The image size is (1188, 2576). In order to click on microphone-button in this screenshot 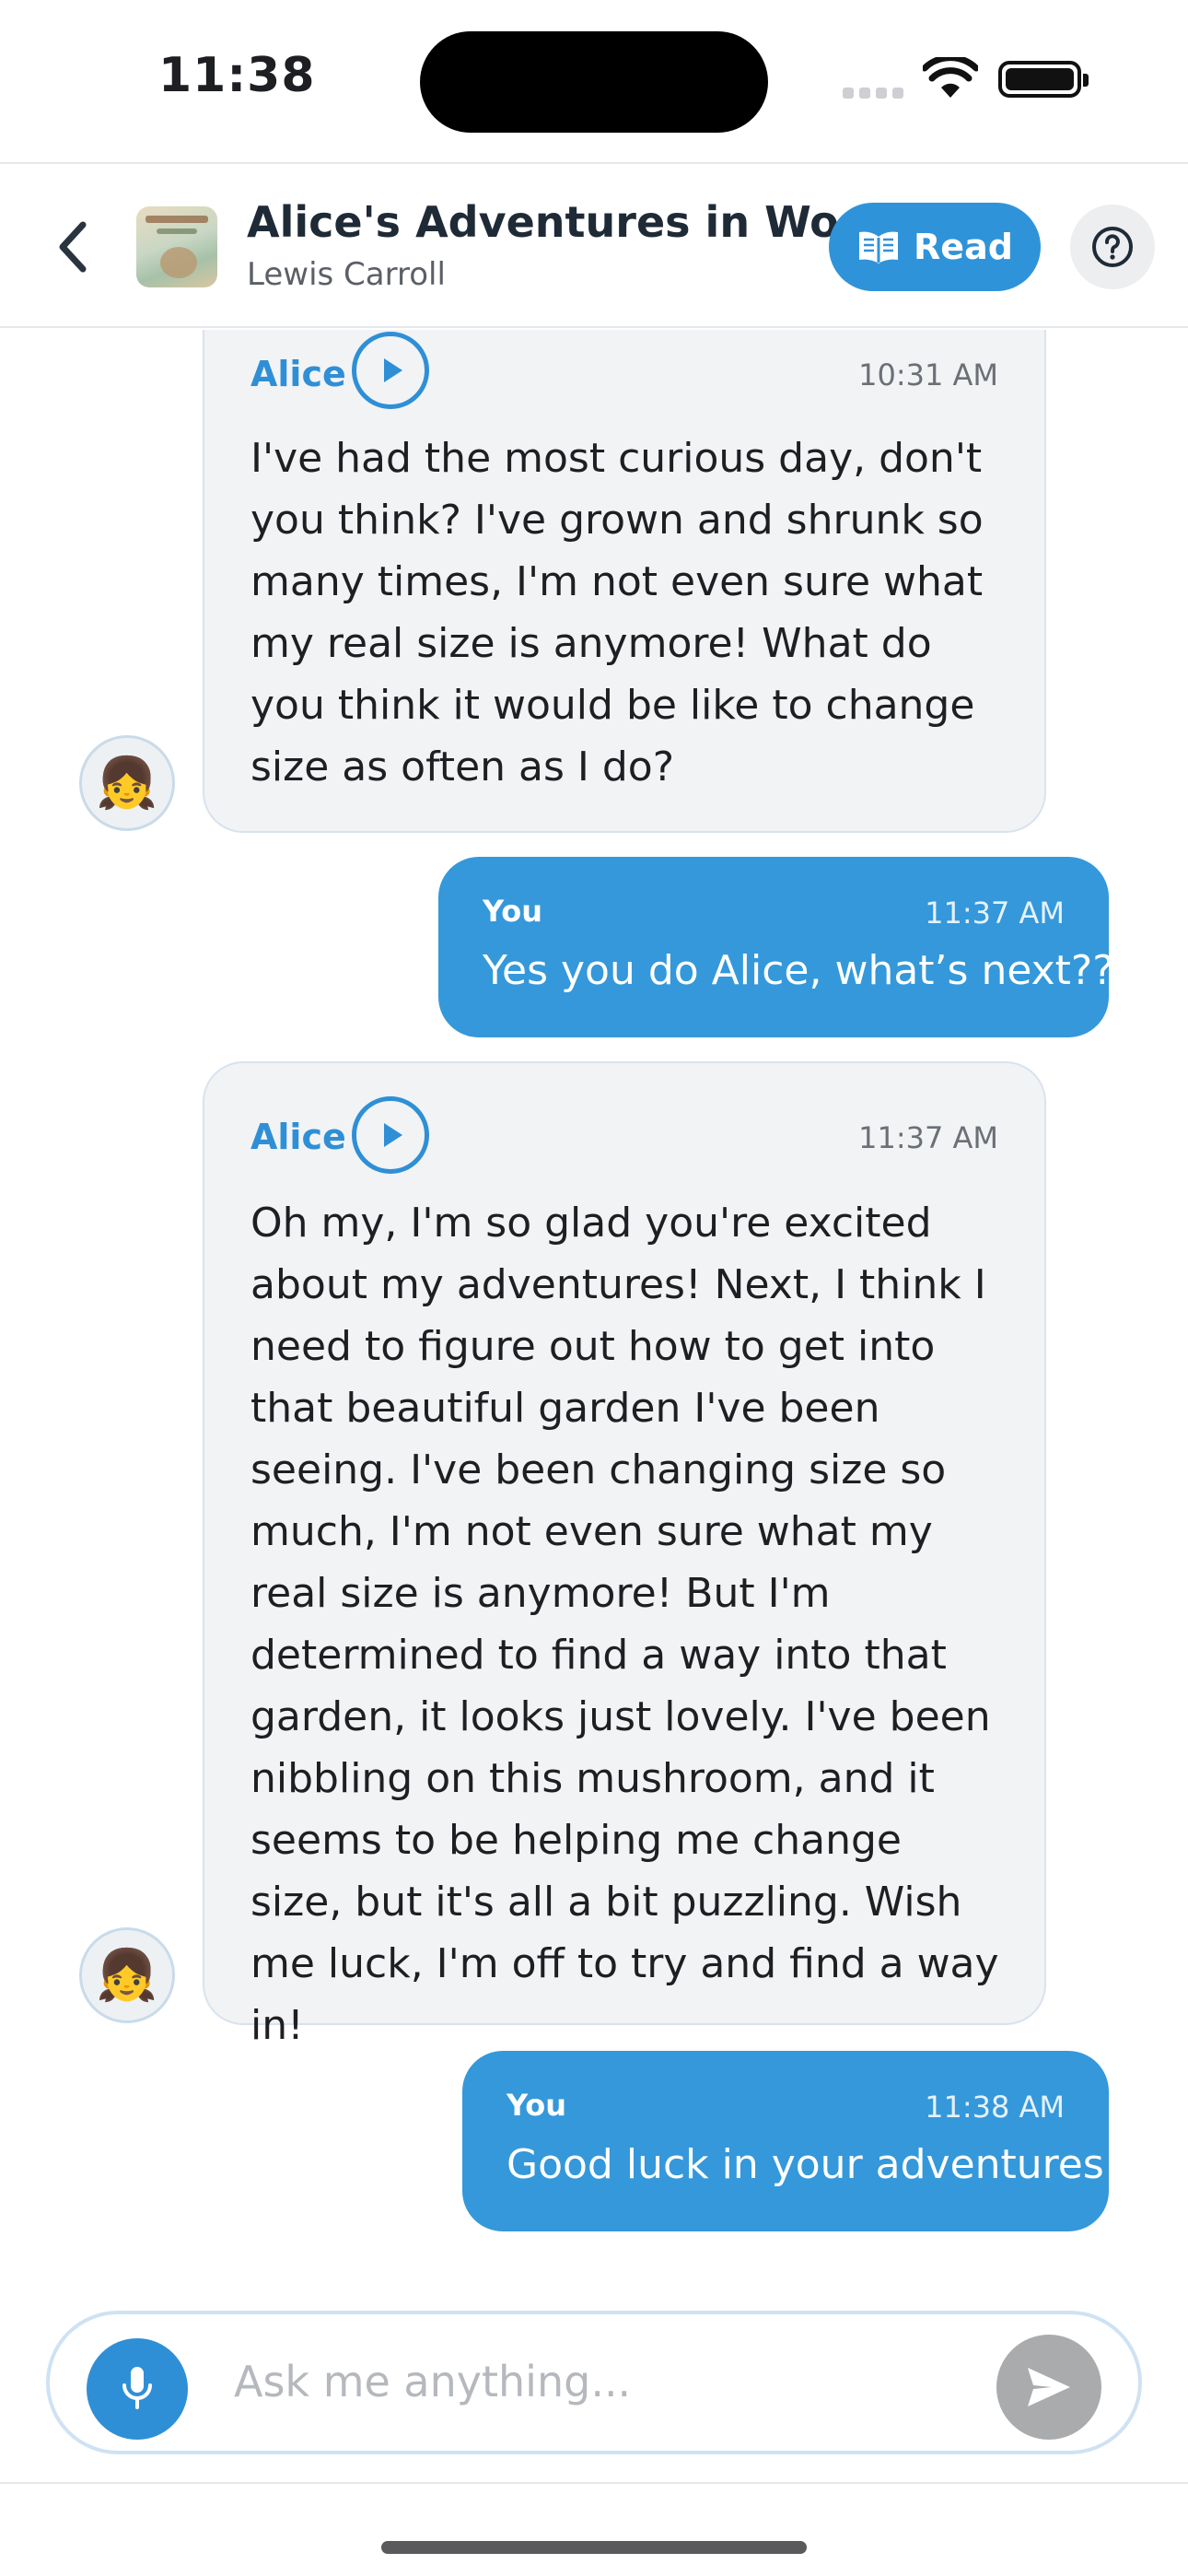, I will do `click(137, 2389)`.